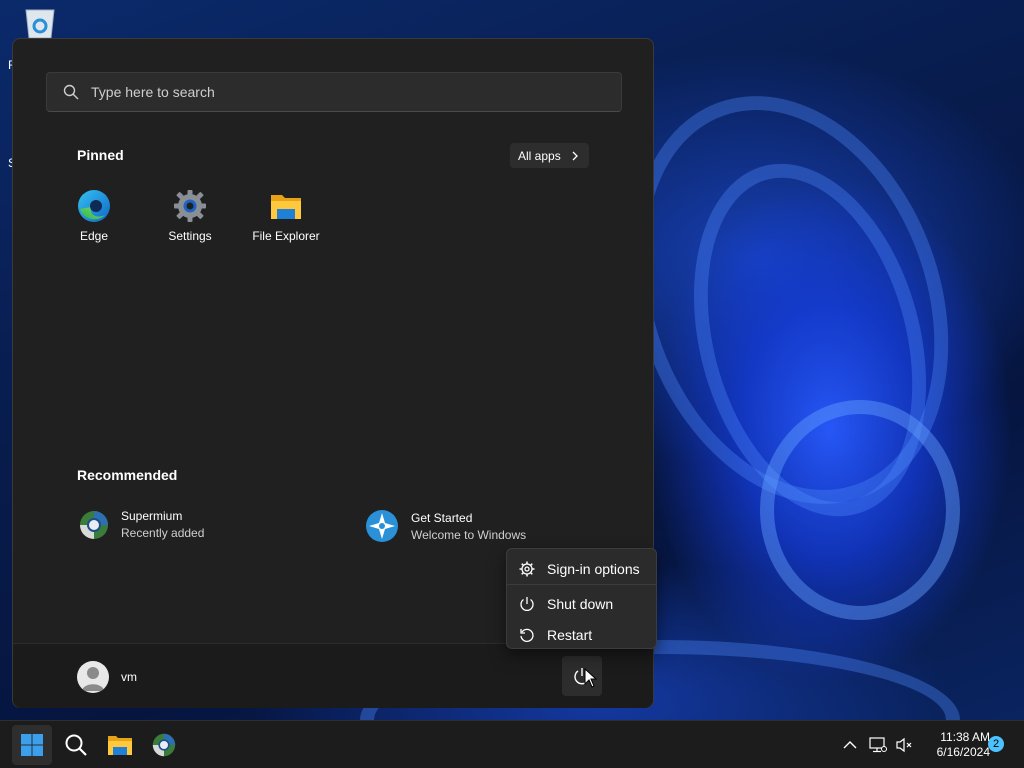 The width and height of the screenshot is (1024, 768). I want to click on taskbar-supermium, so click(164, 745).